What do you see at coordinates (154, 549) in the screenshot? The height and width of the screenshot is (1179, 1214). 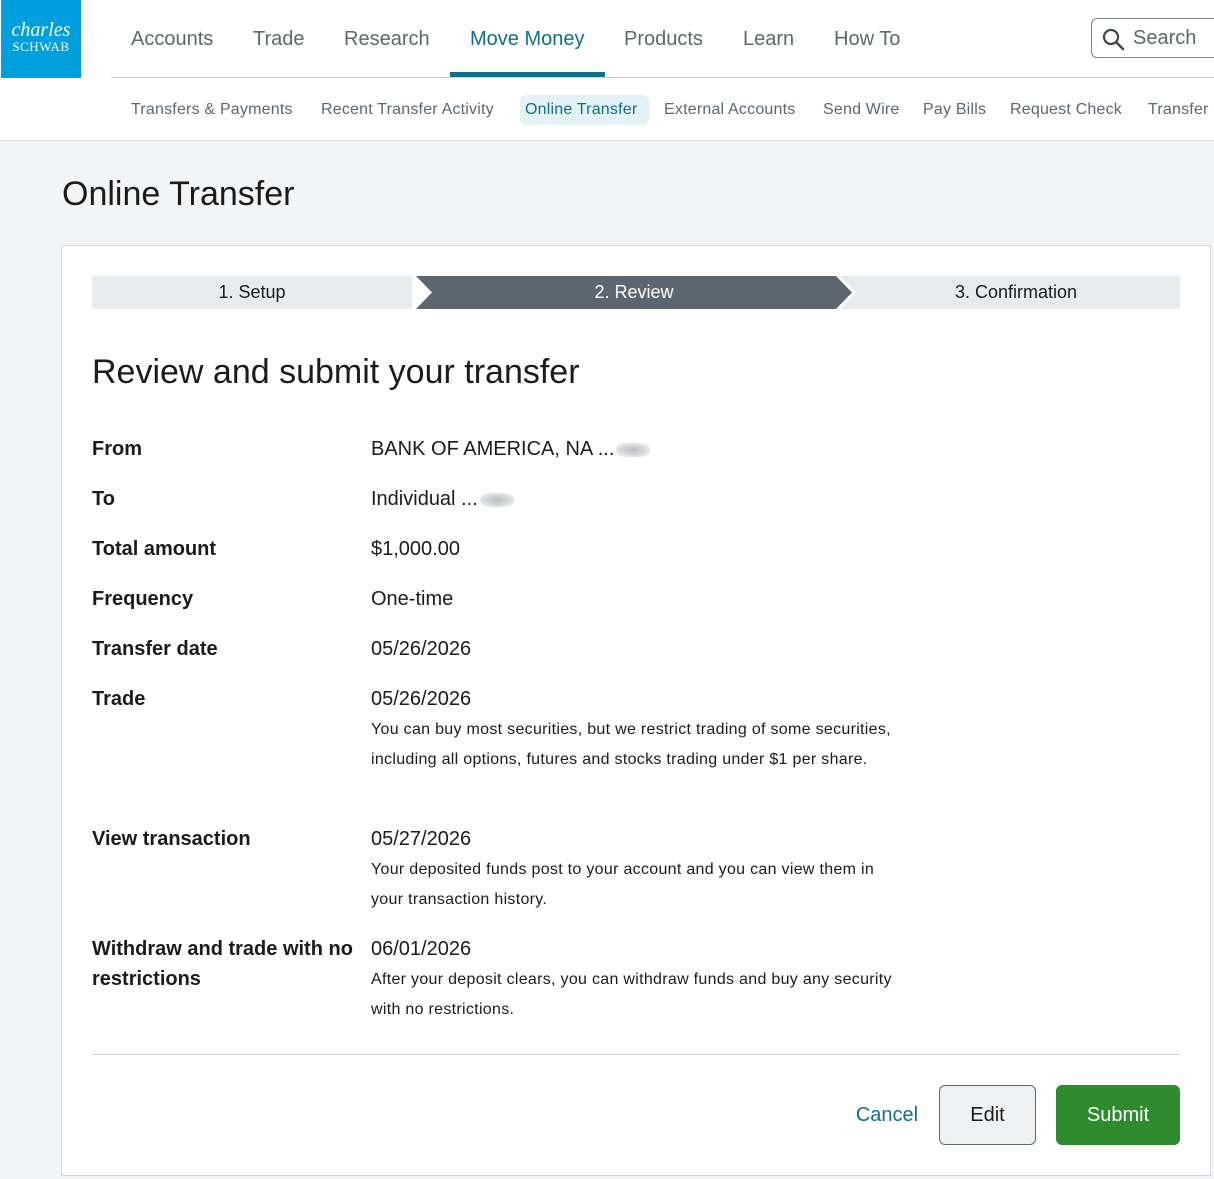 I see `amount-label: Total amount` at bounding box center [154, 549].